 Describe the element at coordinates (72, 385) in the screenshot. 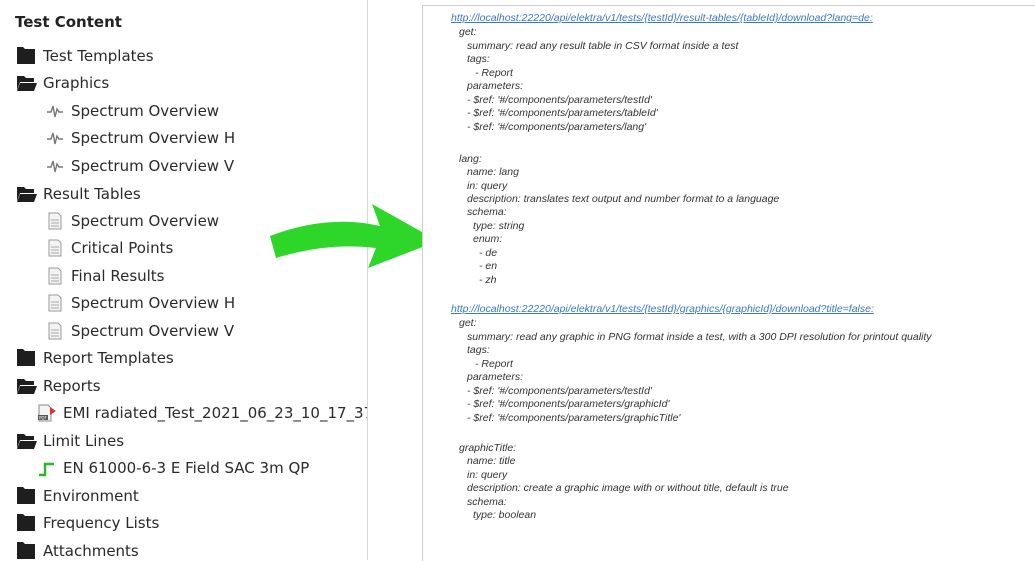

I see `tree-item-label: Reports` at that location.